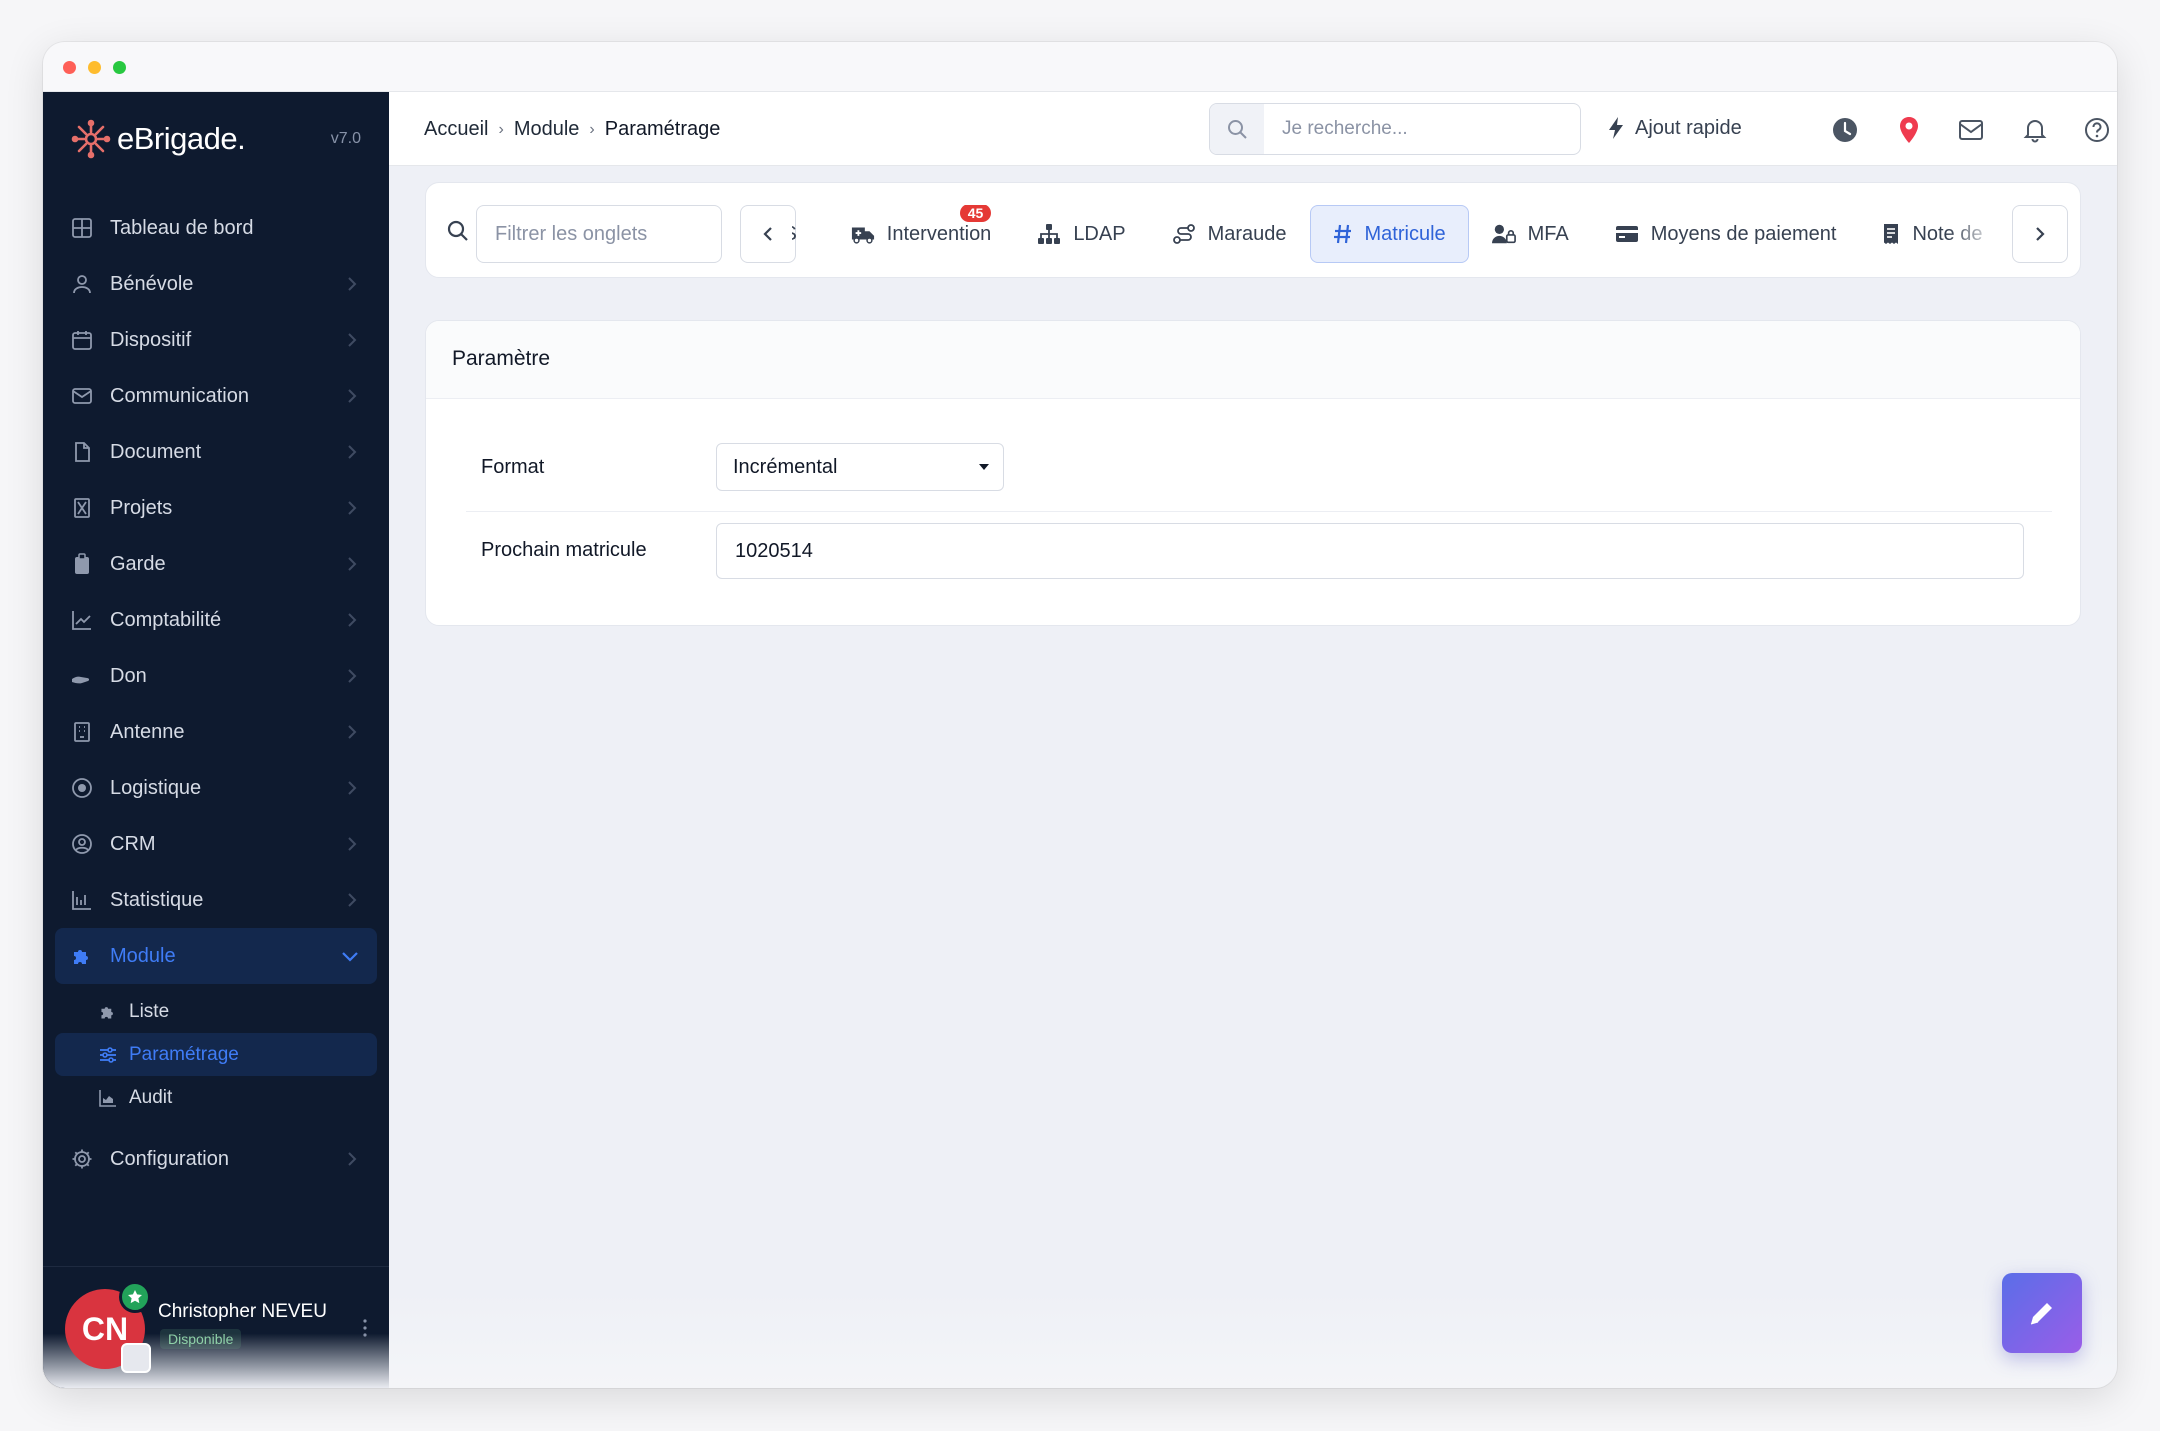 The image size is (2160, 1431). Describe the element at coordinates (1099, 233) in the screenshot. I see `tab-label: LDAP` at that location.